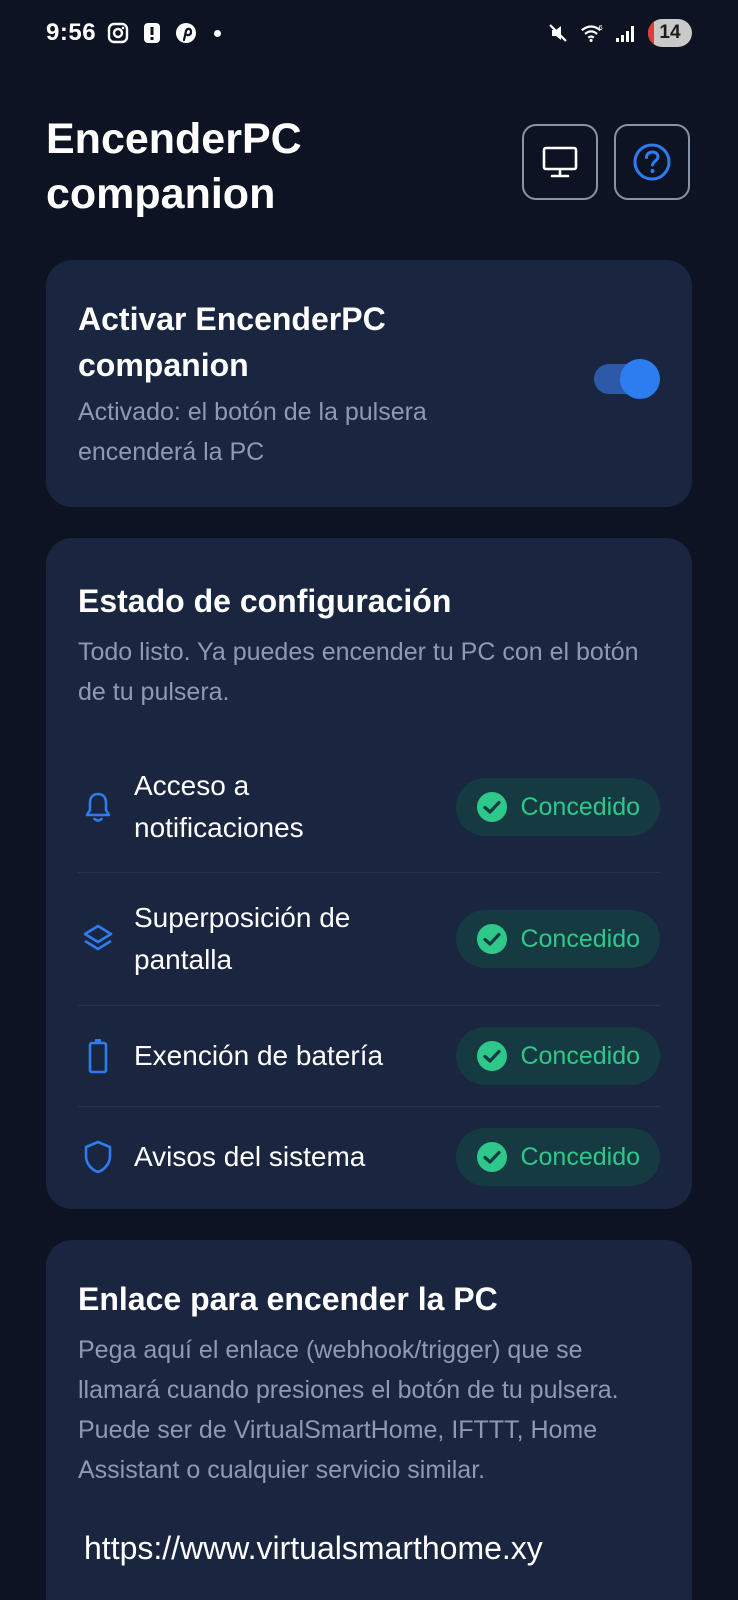  I want to click on permission-row-battery: Exención de batería Concedido, so click(369, 1056).